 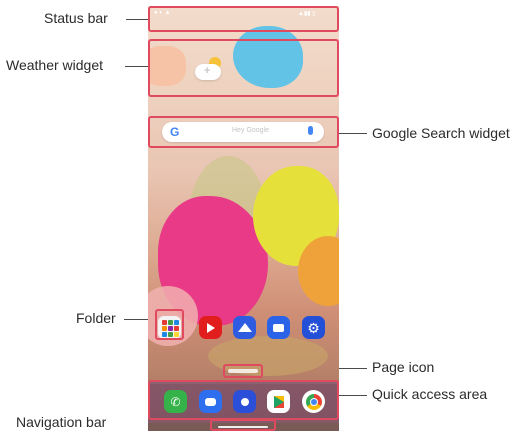 I want to click on navigation-bar-highlight, so click(x=243, y=425).